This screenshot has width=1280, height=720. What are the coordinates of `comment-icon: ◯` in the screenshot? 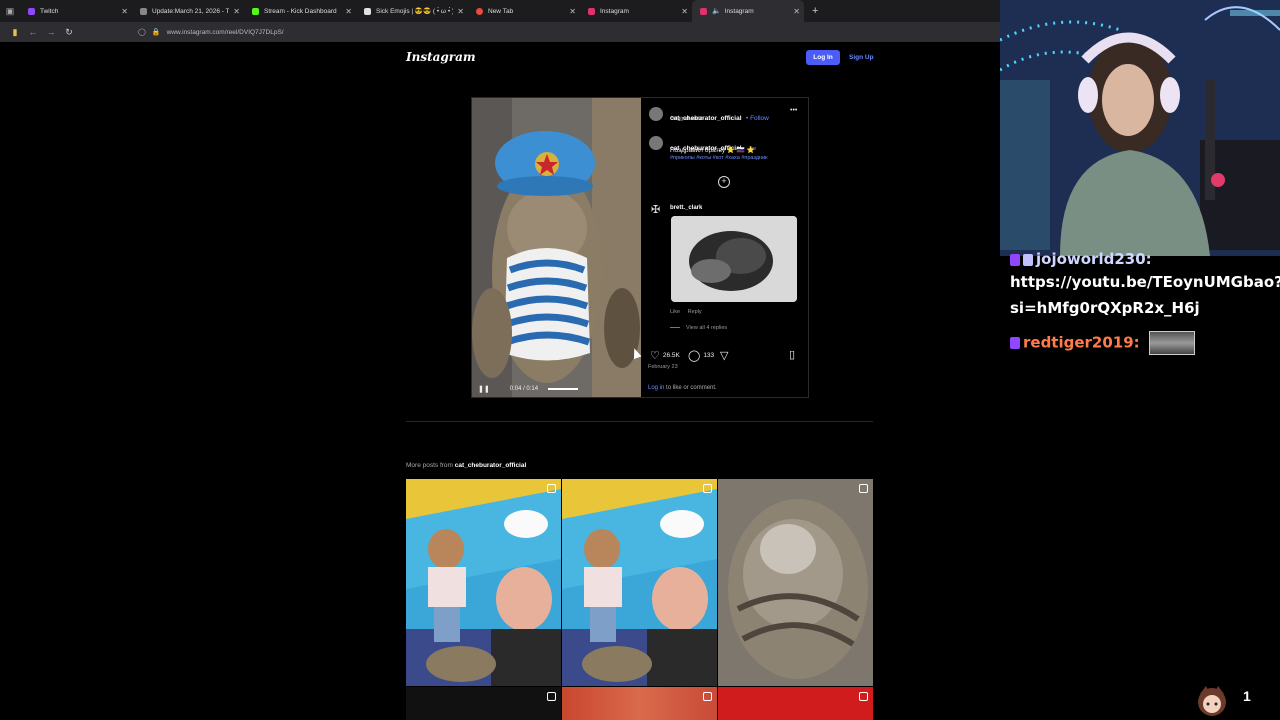 It's located at (694, 355).